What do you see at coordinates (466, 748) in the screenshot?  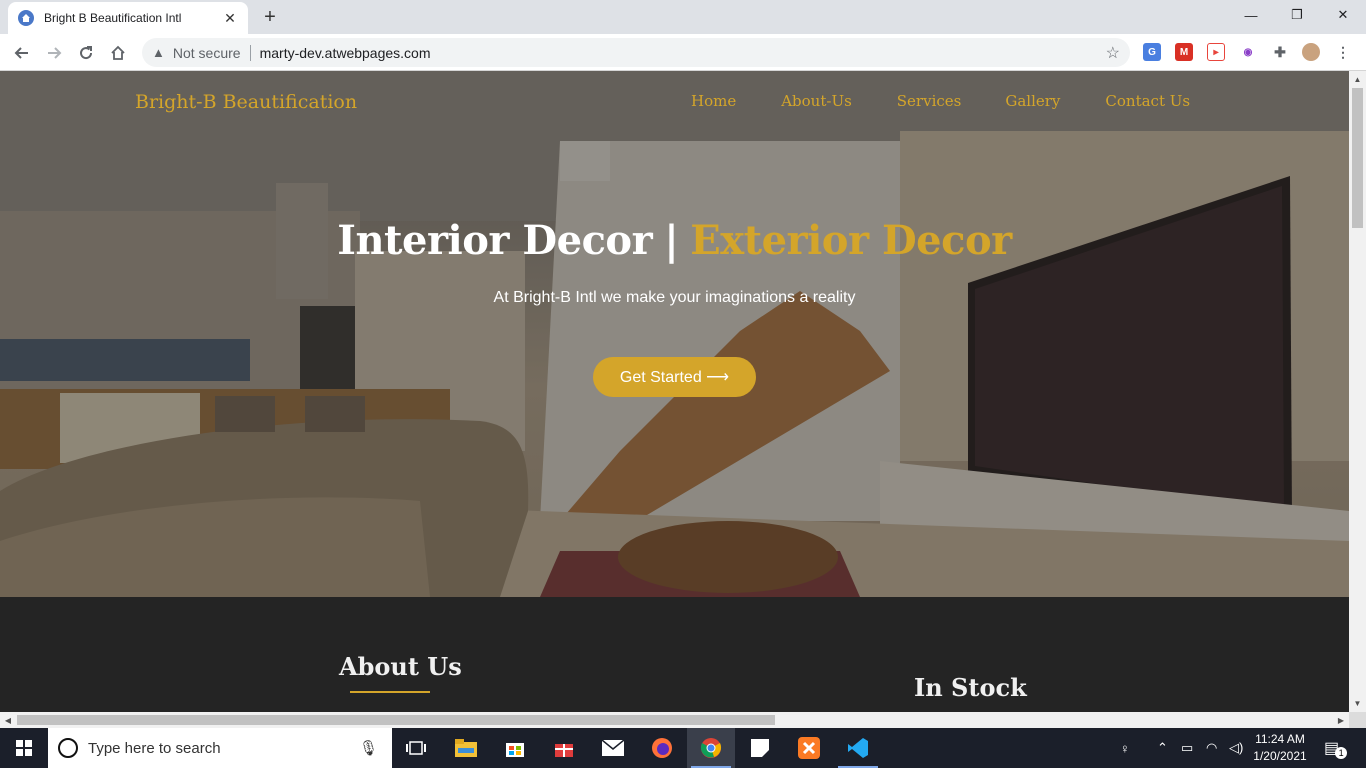 I see `file-explorer-icon` at bounding box center [466, 748].